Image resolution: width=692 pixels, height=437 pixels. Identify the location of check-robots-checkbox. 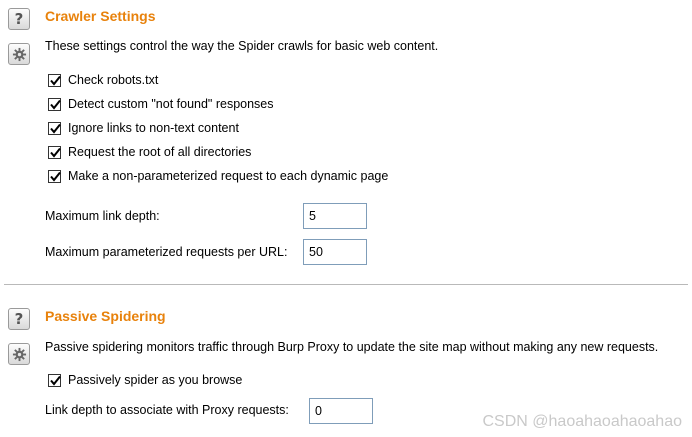
(54, 80).